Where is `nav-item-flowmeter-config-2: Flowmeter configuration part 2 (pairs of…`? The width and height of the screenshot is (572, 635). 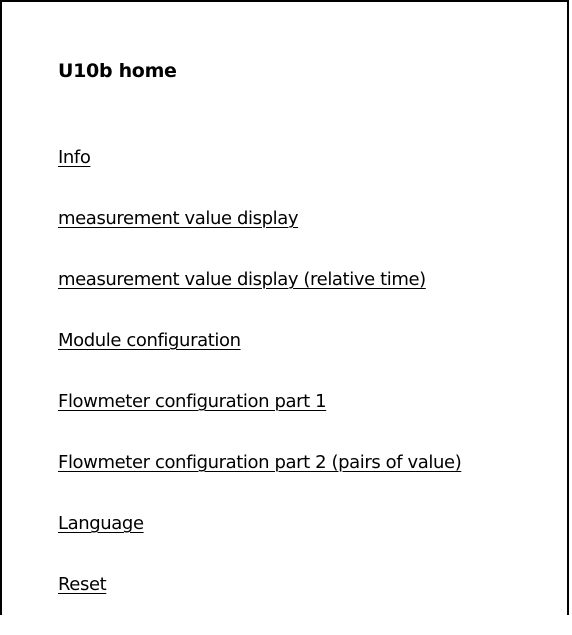 nav-item-flowmeter-config-2: Flowmeter configuration part 2 (pairs of… is located at coordinates (260, 482).